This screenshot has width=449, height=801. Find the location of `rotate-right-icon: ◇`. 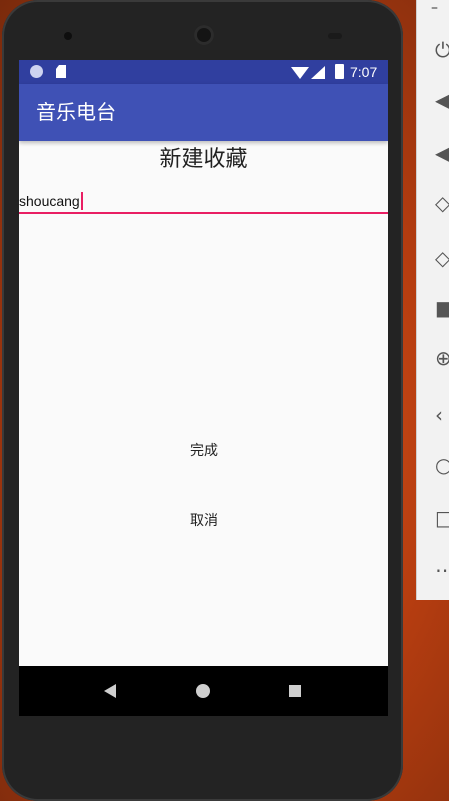

rotate-right-icon: ◇ is located at coordinates (442, 258).